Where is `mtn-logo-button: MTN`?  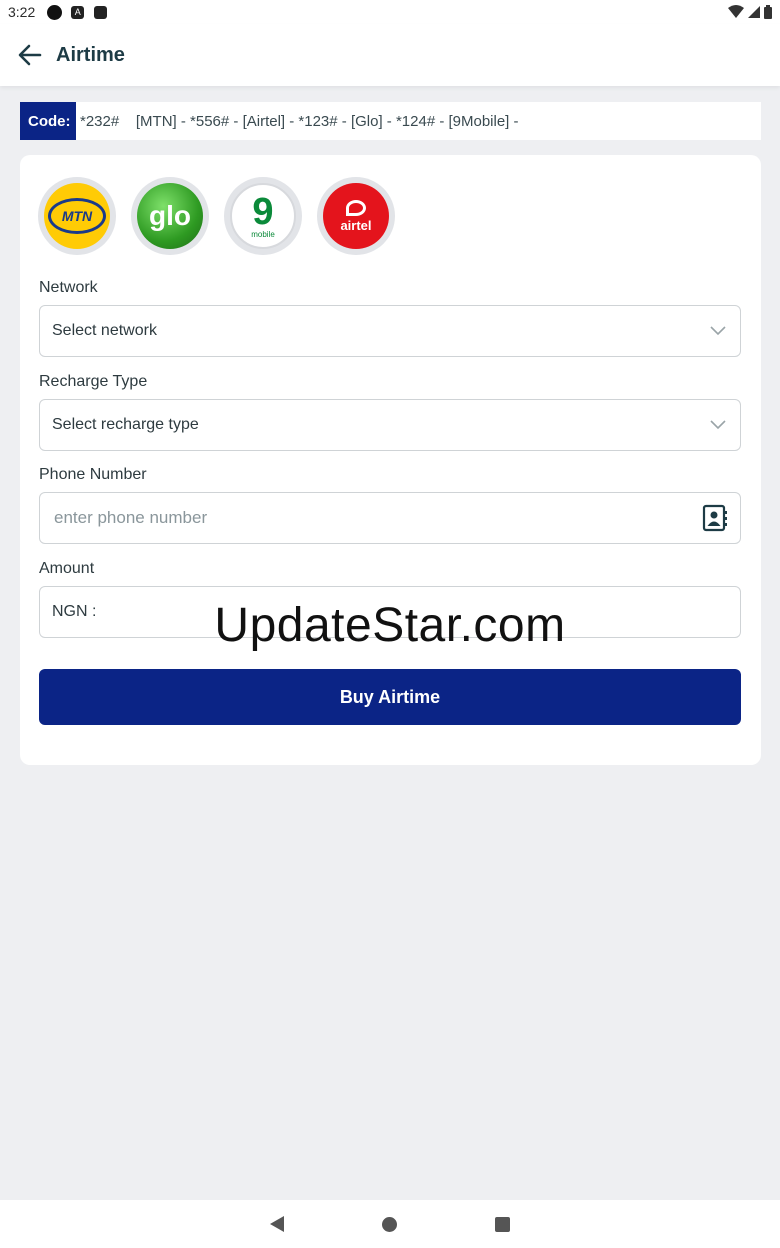 mtn-logo-button: MTN is located at coordinates (77, 216).